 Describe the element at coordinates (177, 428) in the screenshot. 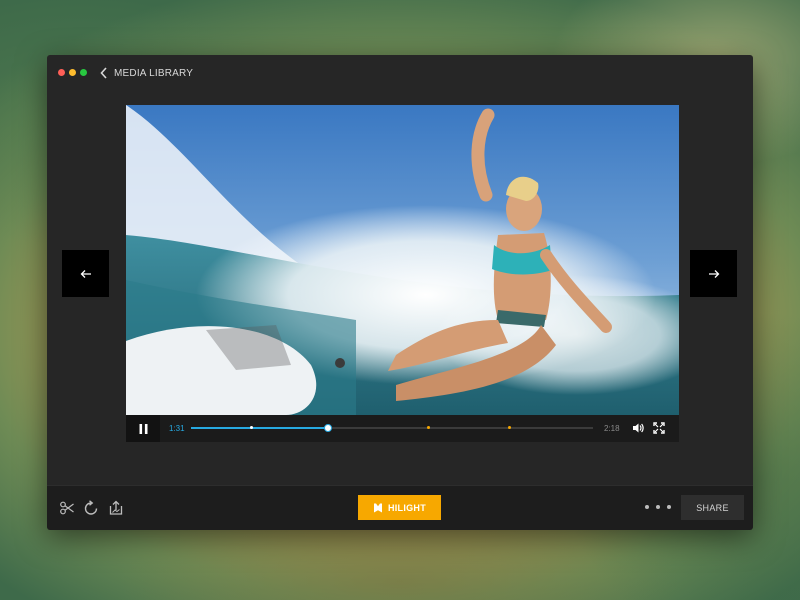

I see `current-time: 1:31` at that location.